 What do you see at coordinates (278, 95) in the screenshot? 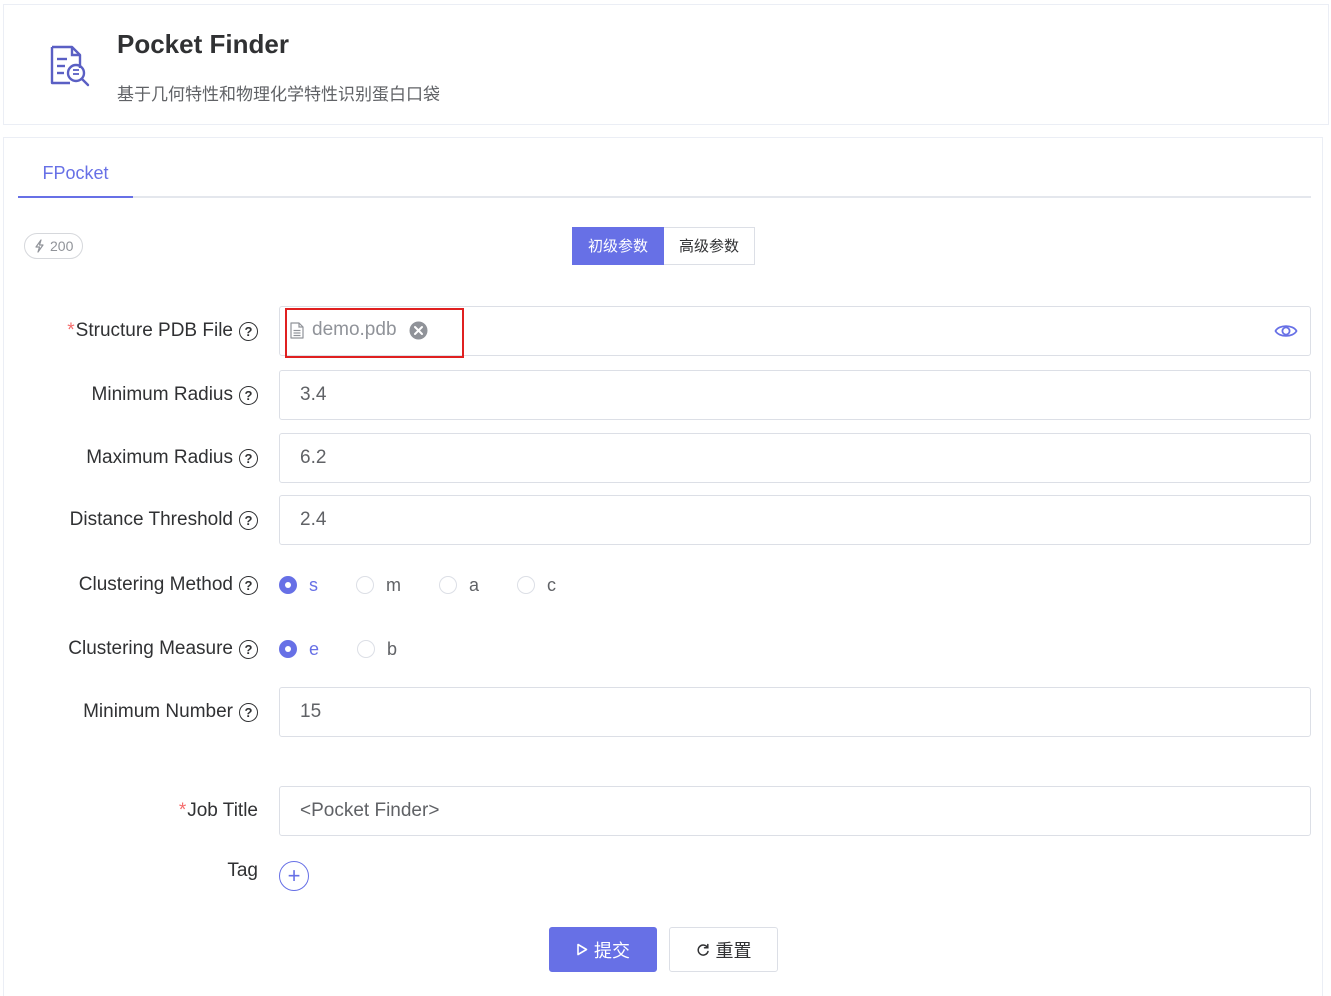
I see `app-subtitle: 基于几何特性和物理化学特性识别蛋白口袋` at bounding box center [278, 95].